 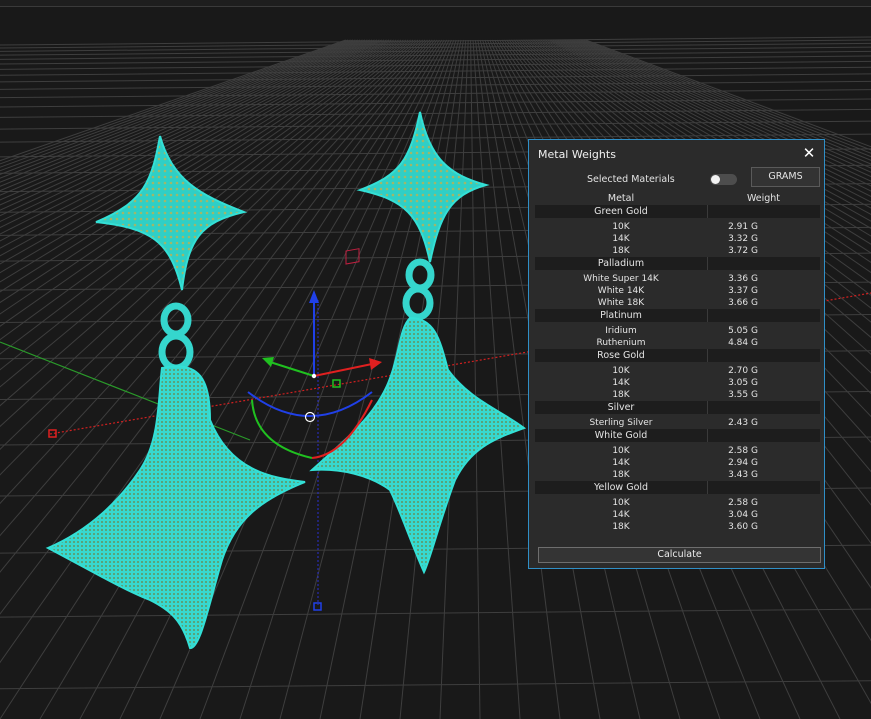 What do you see at coordinates (631, 179) in the screenshot?
I see `selected-materials-label: Selected Materials` at bounding box center [631, 179].